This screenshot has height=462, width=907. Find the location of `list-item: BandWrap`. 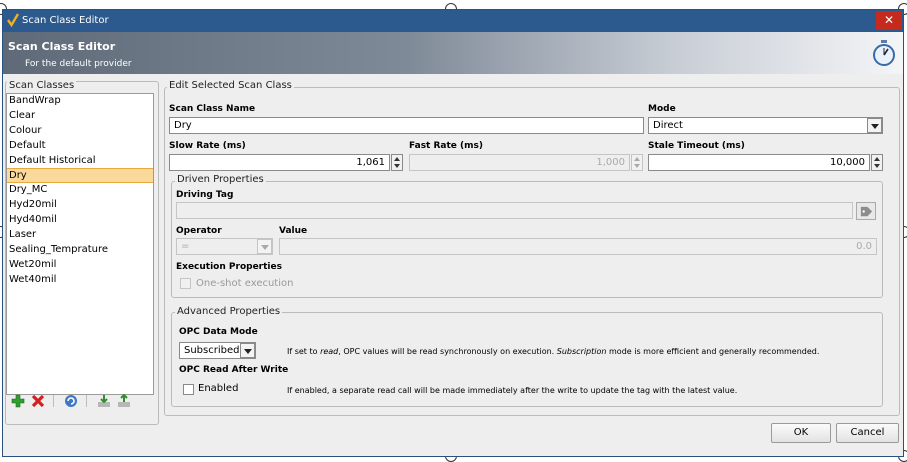

list-item: BandWrap is located at coordinates (80, 101).